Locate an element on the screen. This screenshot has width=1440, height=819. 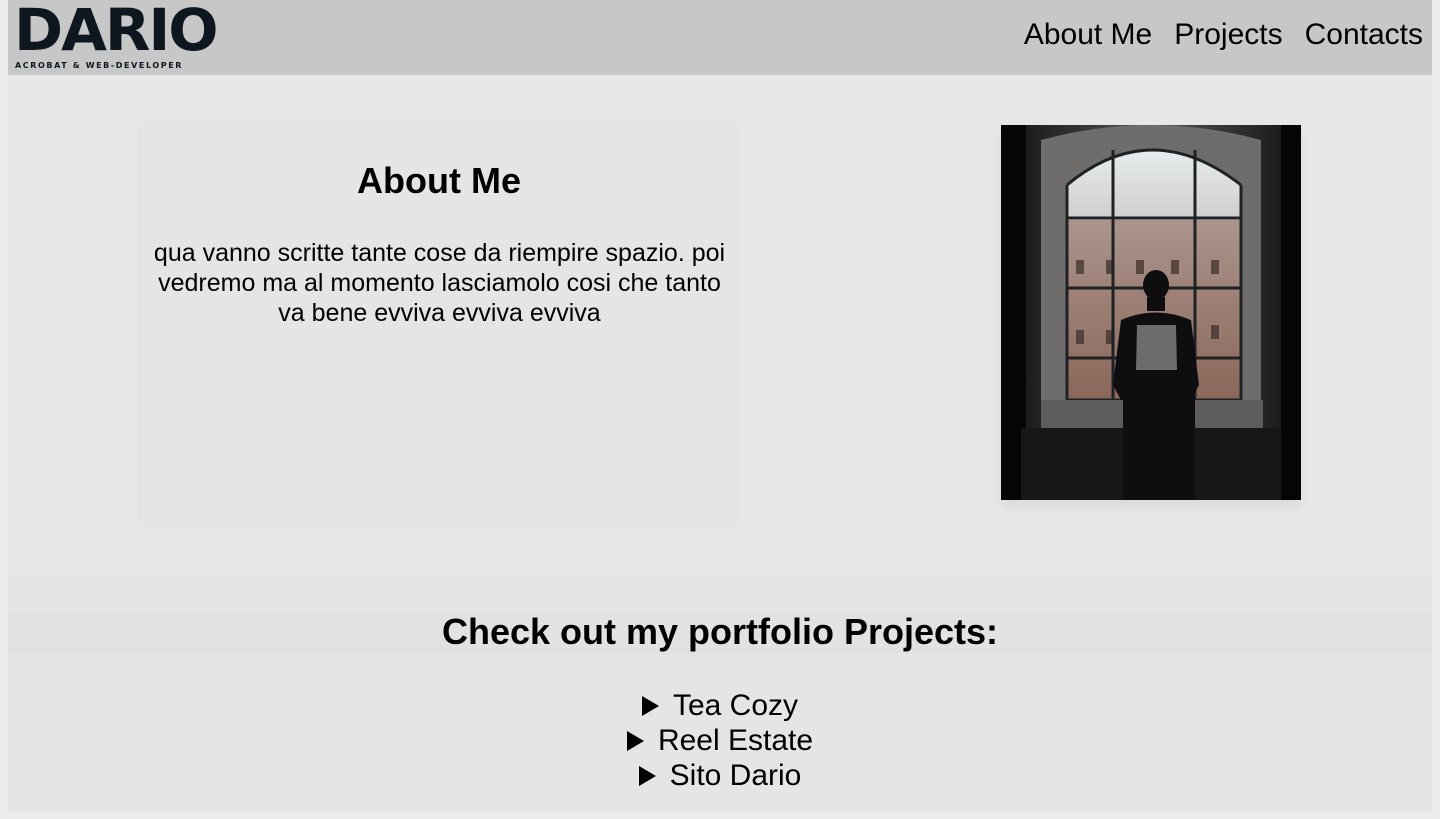
nav-link-projects: Projects is located at coordinates (1228, 35).